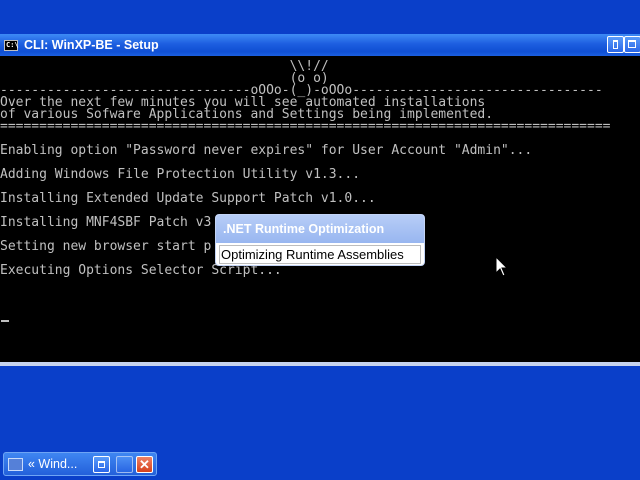  Describe the element at coordinates (91, 45) in the screenshot. I see `window-title: CLI: WinXP-BE - Setup` at that location.